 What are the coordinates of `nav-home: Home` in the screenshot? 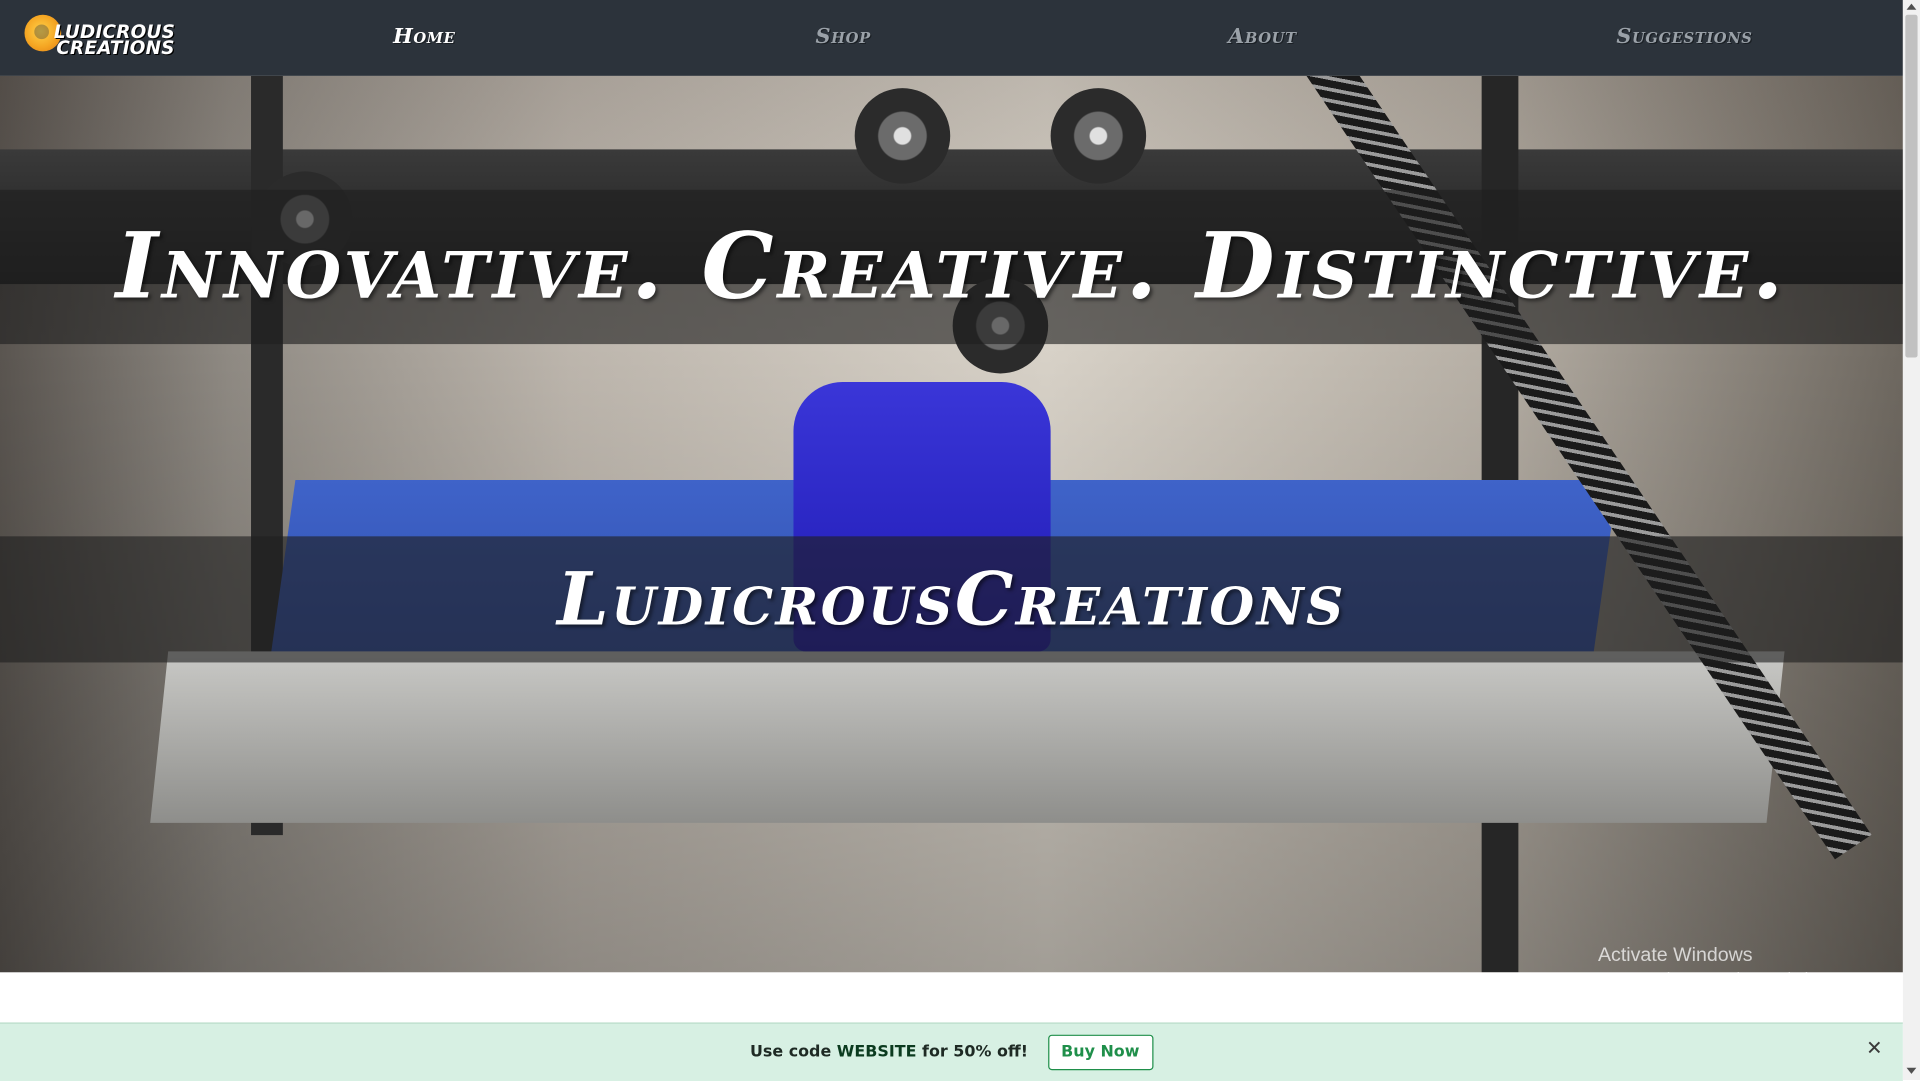 It's located at (424, 36).